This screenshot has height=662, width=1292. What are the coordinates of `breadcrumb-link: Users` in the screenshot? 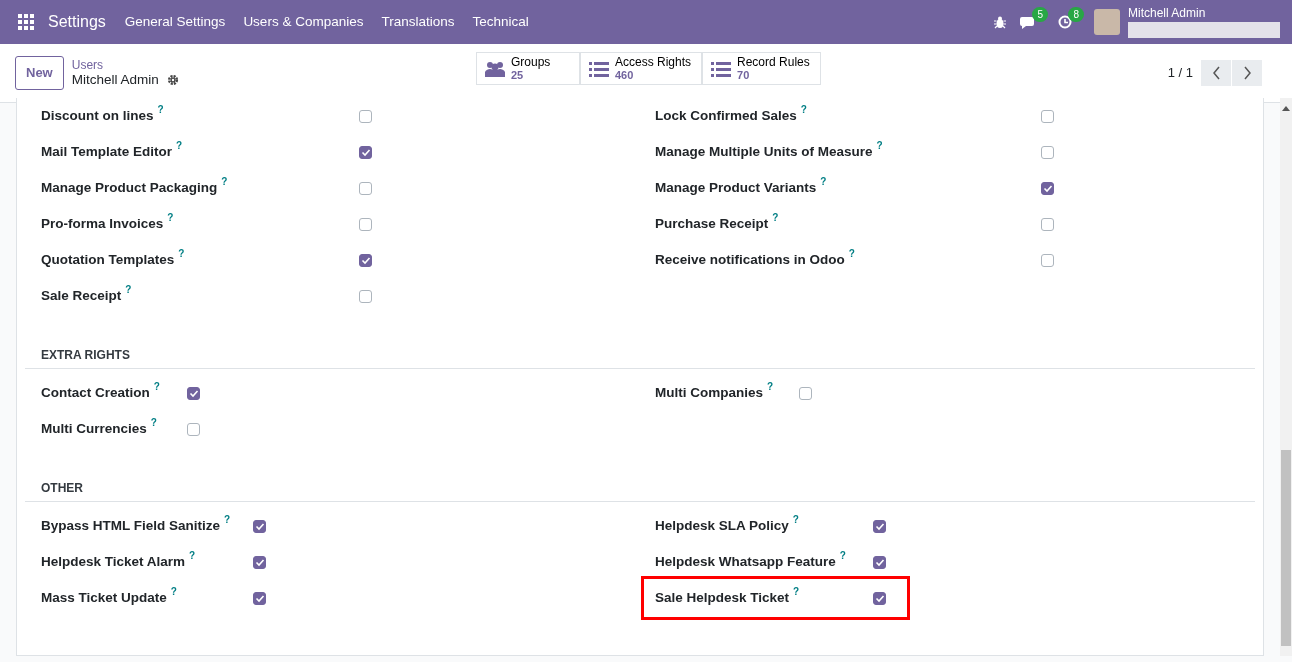 It's located at (125, 65).